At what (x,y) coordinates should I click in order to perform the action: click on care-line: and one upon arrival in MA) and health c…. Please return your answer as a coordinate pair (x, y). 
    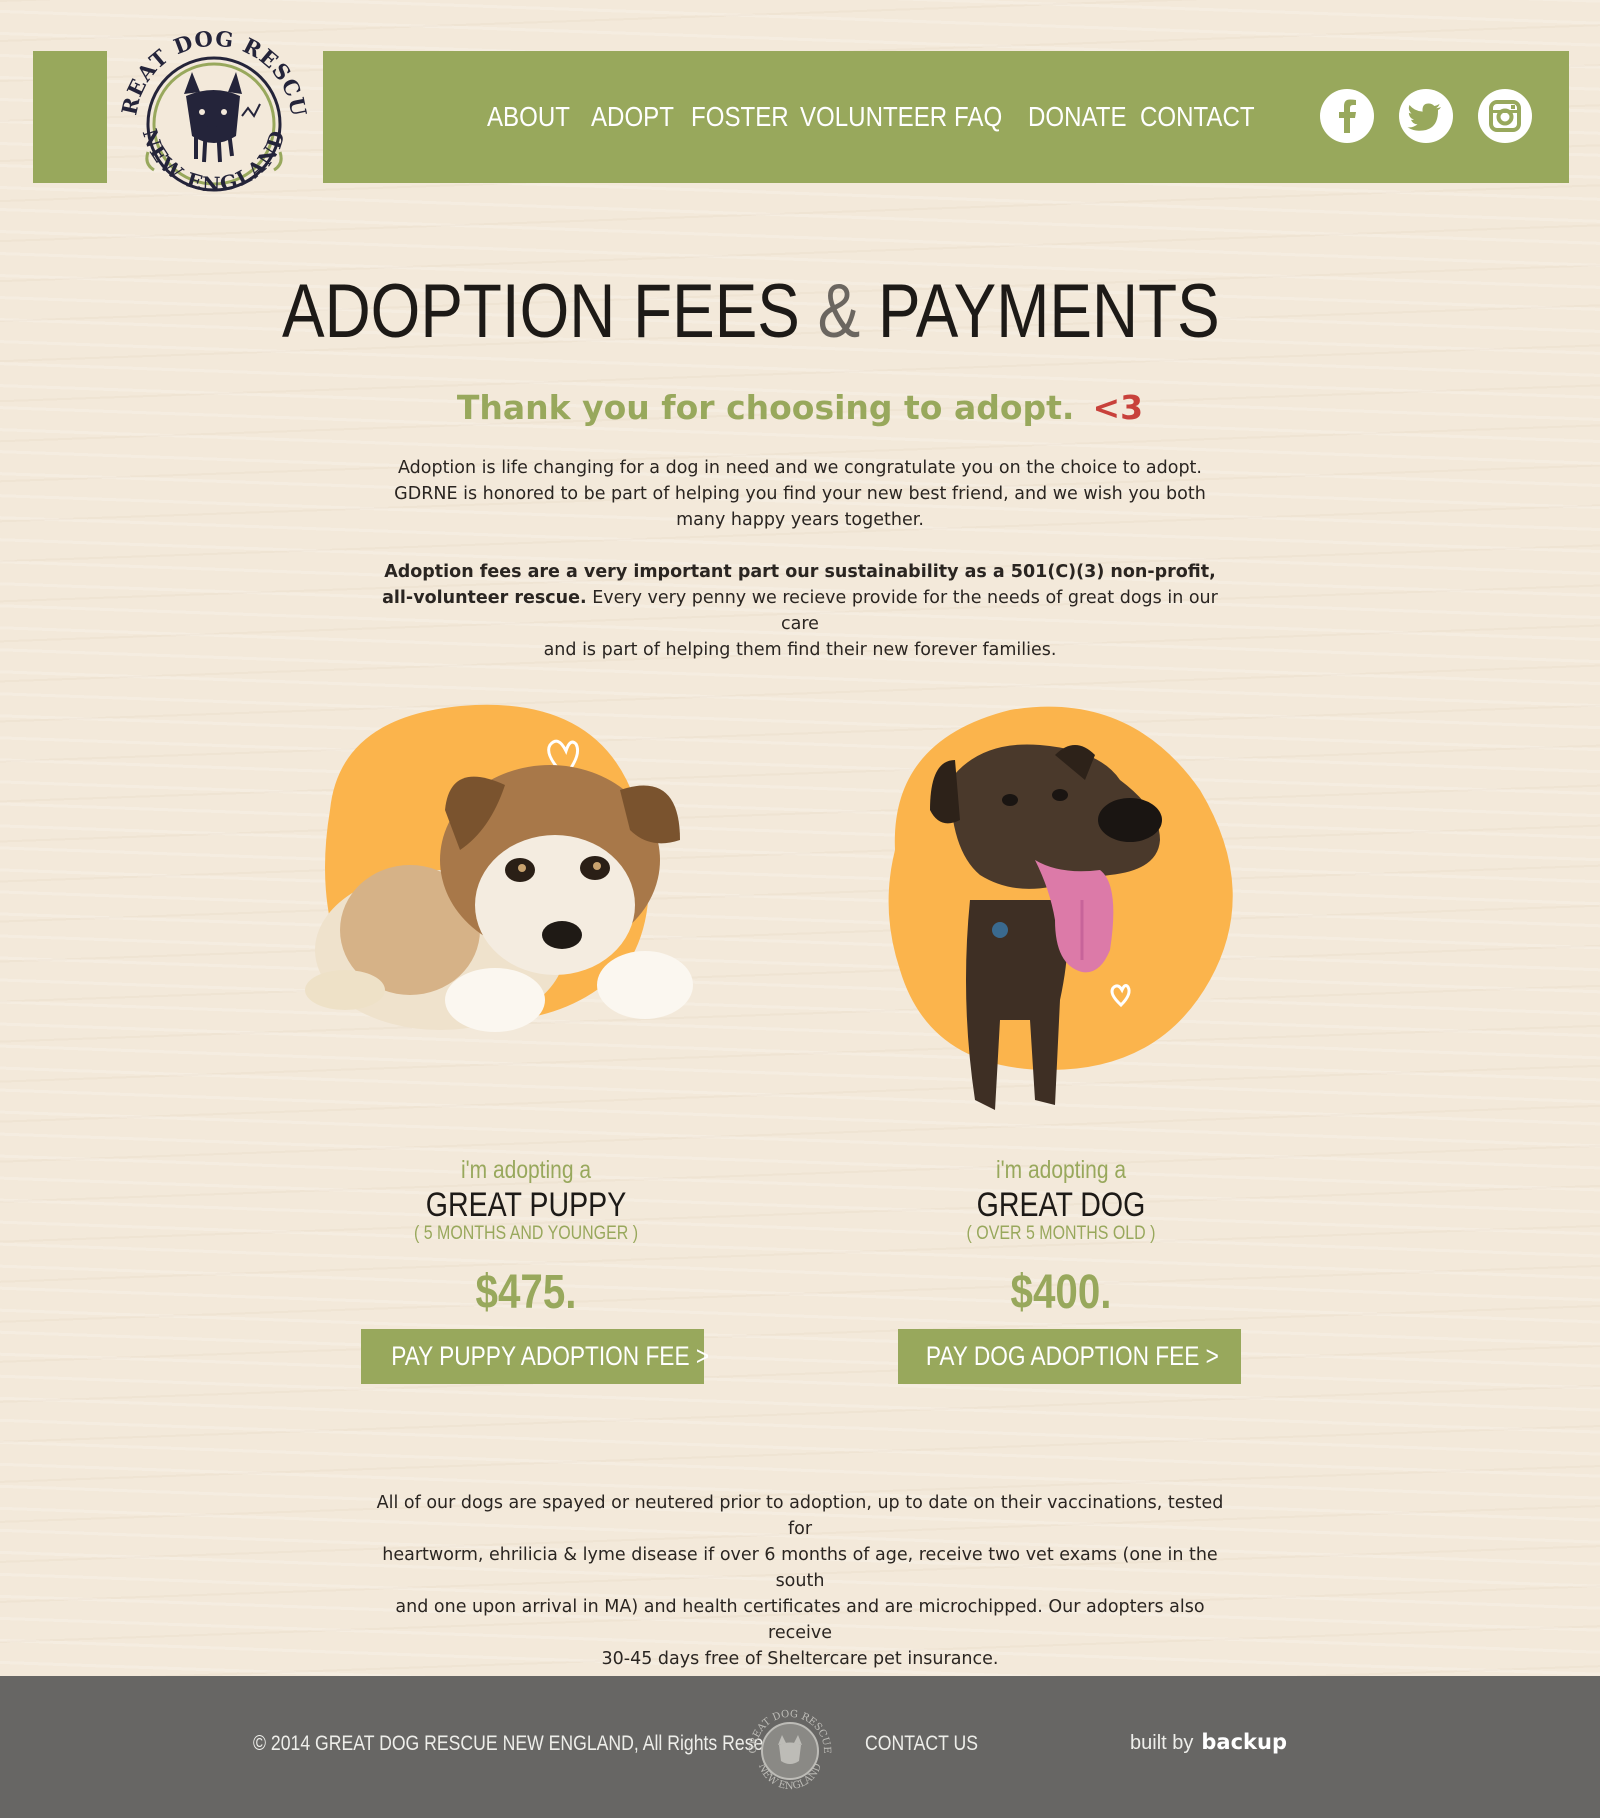
    Looking at the image, I should click on (800, 1620).